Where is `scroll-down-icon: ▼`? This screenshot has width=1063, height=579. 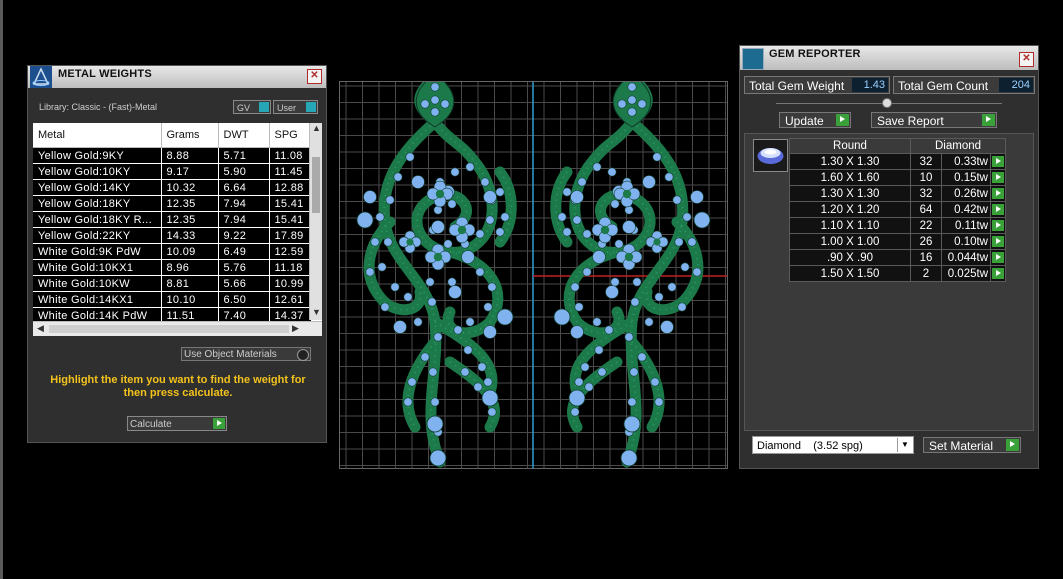
scroll-down-icon: ▼ is located at coordinates (316, 312).